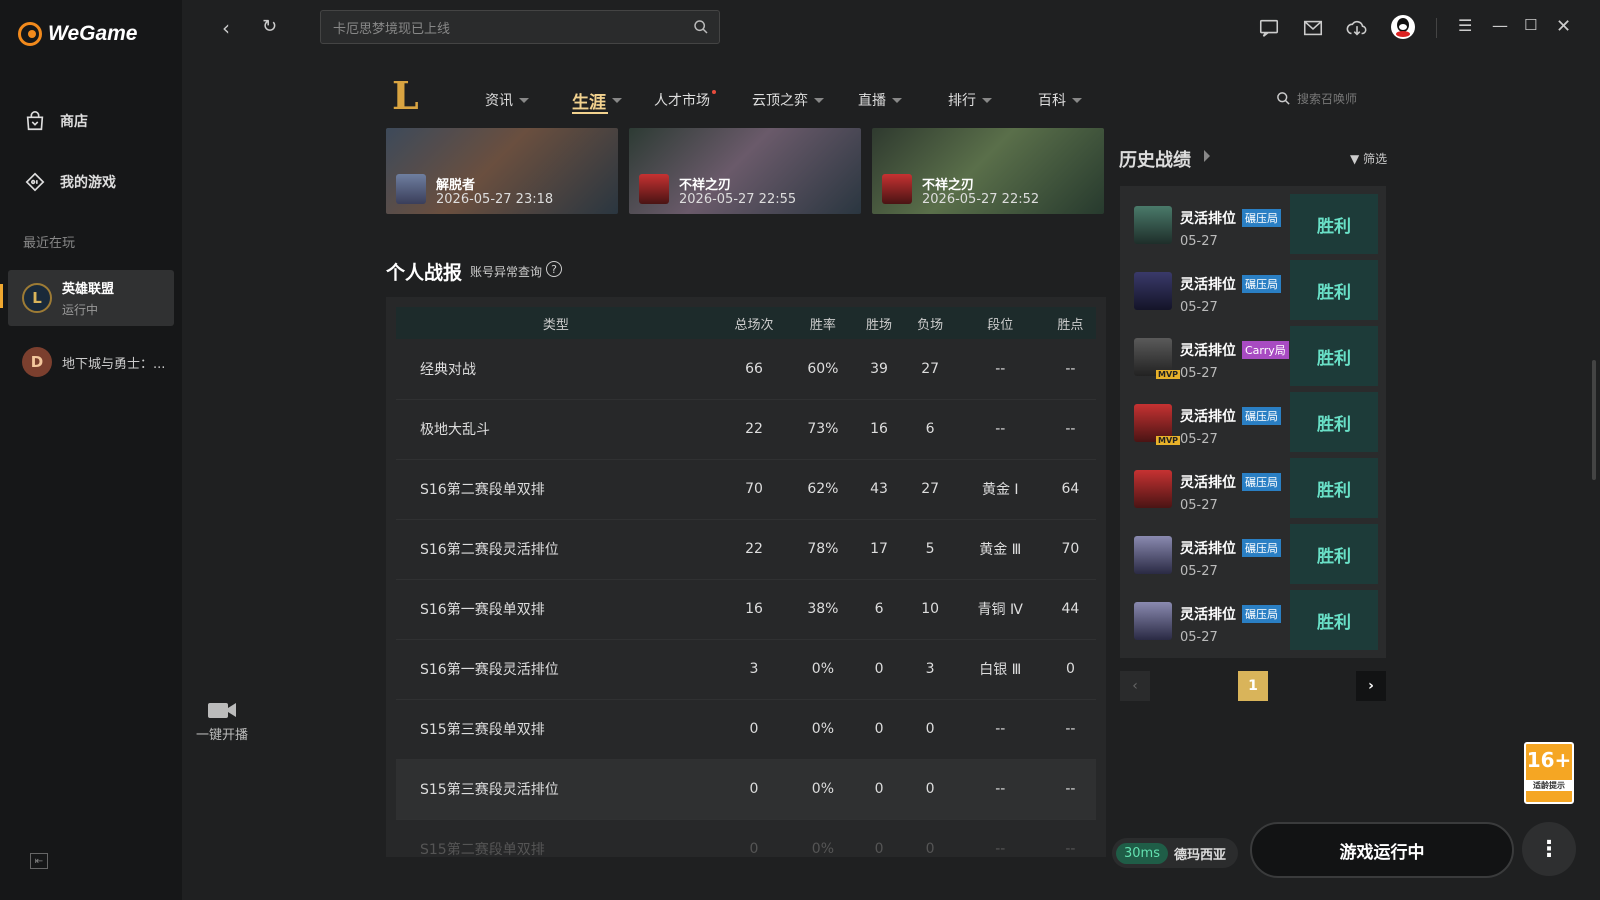 Image resolution: width=1600 pixels, height=900 pixels. What do you see at coordinates (823, 609) in the screenshot?
I see `table-cell: 38%` at bounding box center [823, 609].